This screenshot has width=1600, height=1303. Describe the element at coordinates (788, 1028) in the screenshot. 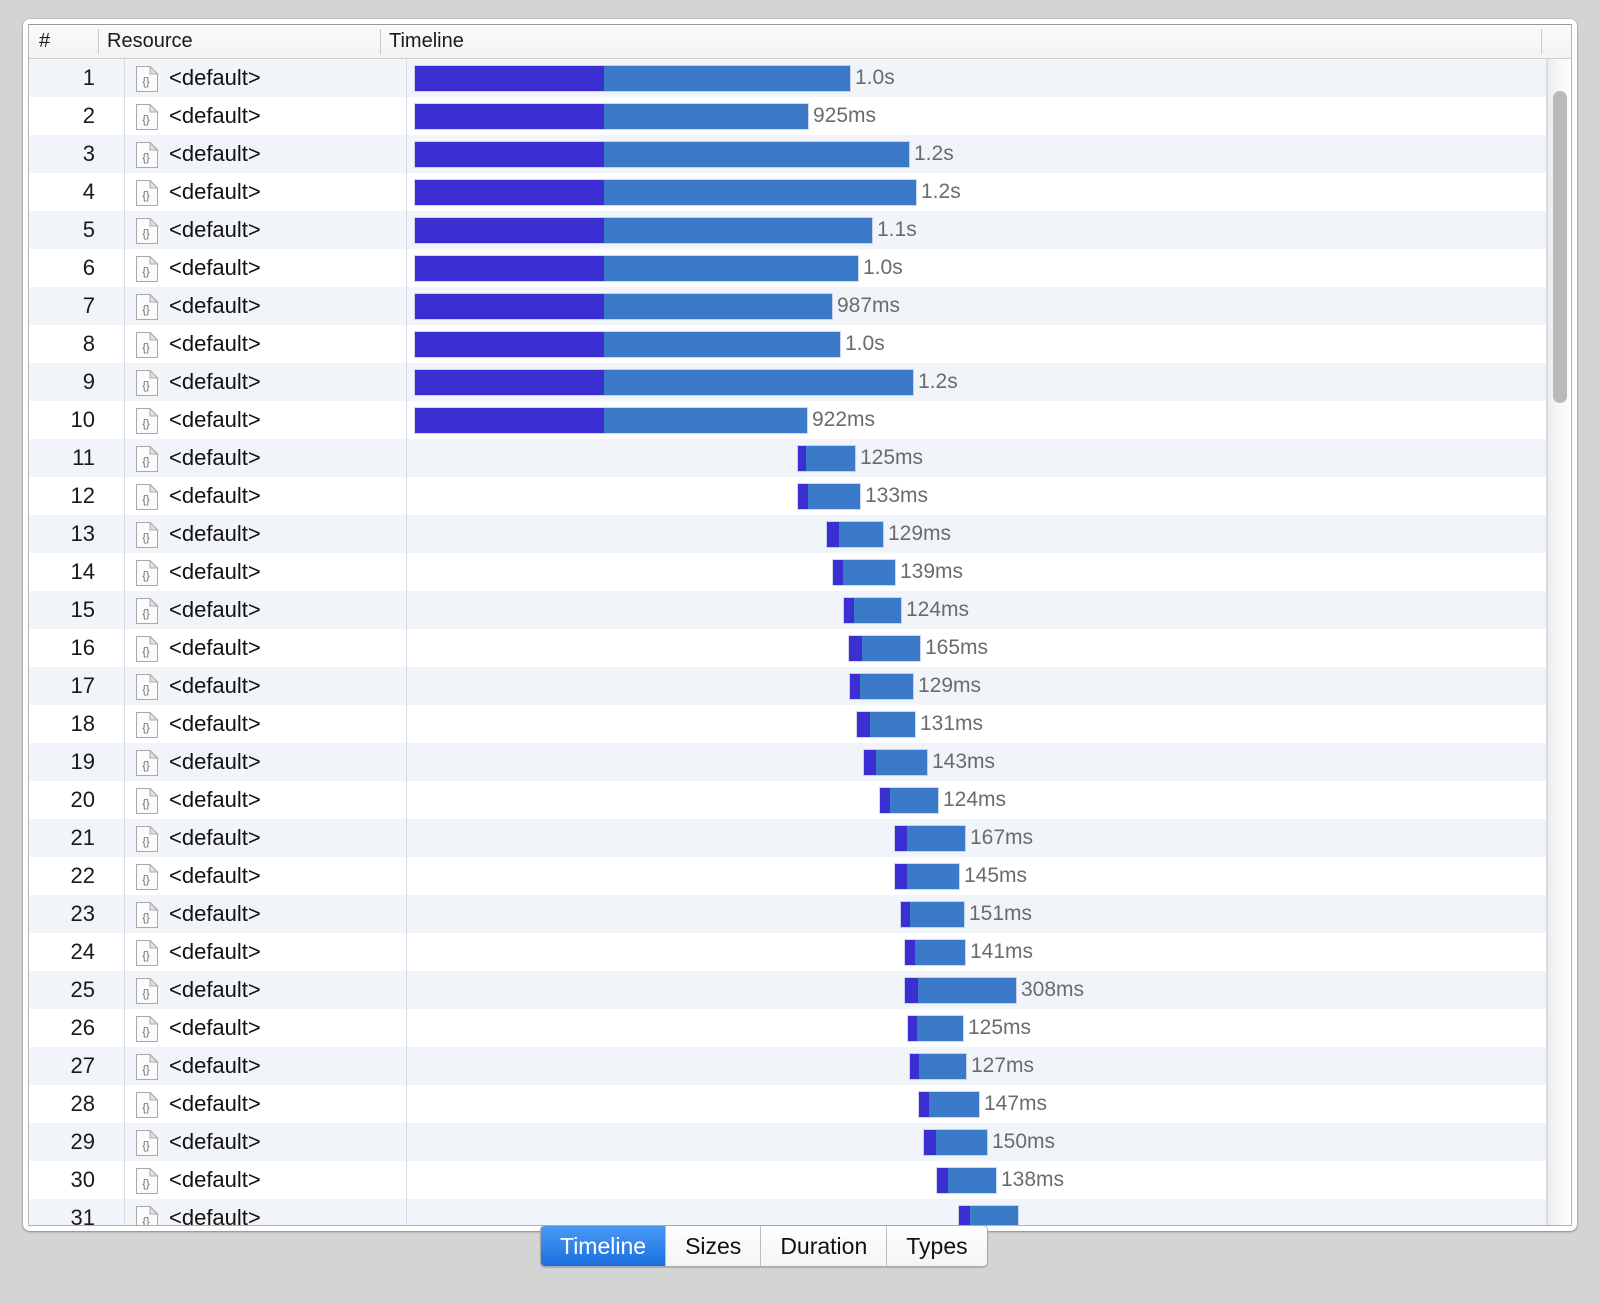

I see `table-row: 26 {} <default> 125ms` at that location.